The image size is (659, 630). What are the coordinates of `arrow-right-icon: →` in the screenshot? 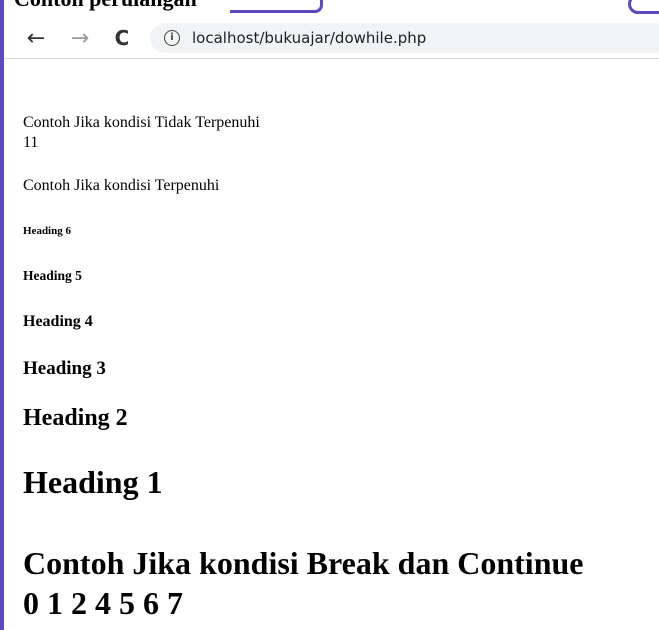 It's located at (80, 38).